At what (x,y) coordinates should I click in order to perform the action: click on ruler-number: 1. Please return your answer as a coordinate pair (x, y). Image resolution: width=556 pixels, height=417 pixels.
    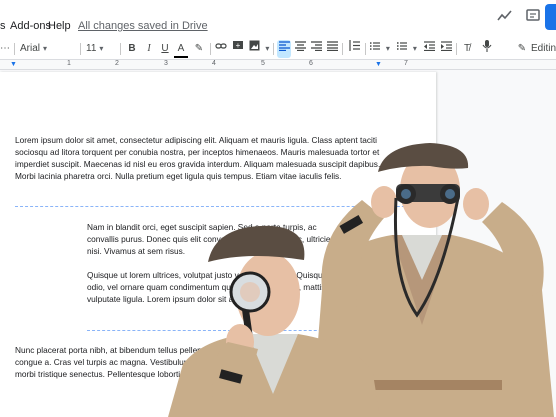
    Looking at the image, I should click on (69, 63).